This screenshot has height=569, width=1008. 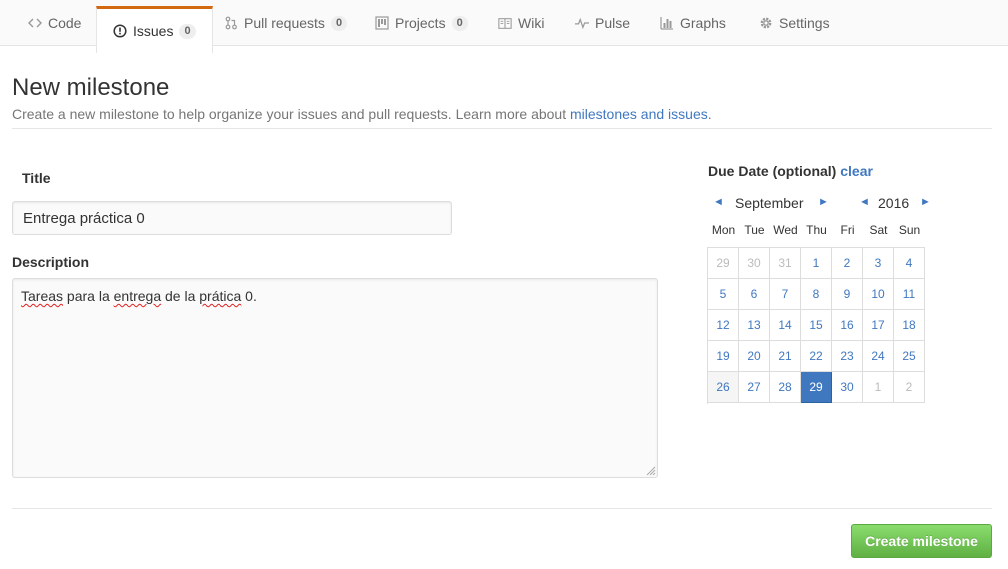 I want to click on issues-counter: 0, so click(x=187, y=31).